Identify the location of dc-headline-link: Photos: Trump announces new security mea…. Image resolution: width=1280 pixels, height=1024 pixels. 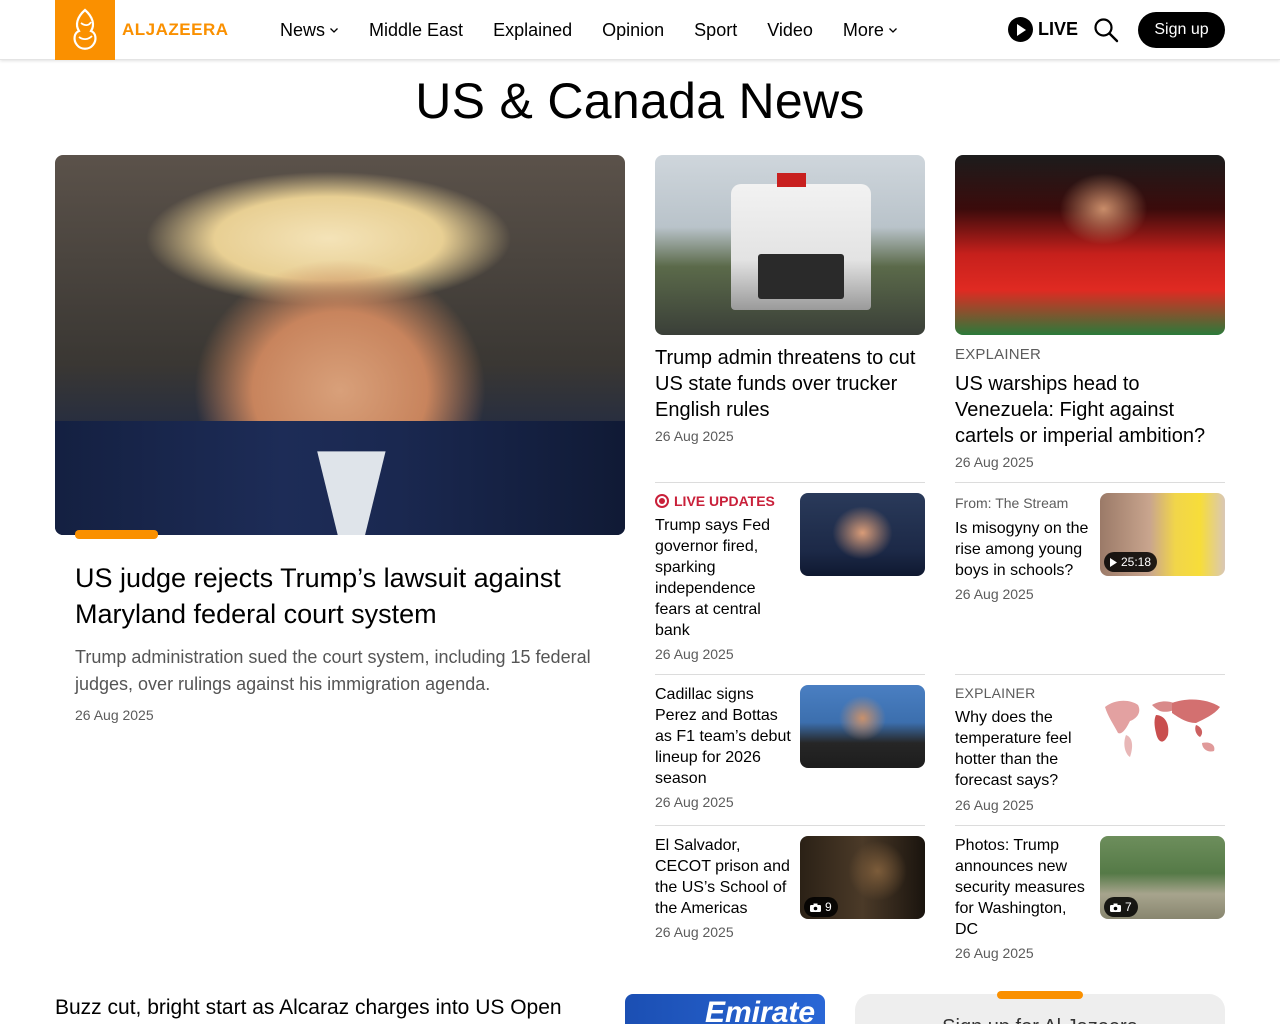
(1024, 887).